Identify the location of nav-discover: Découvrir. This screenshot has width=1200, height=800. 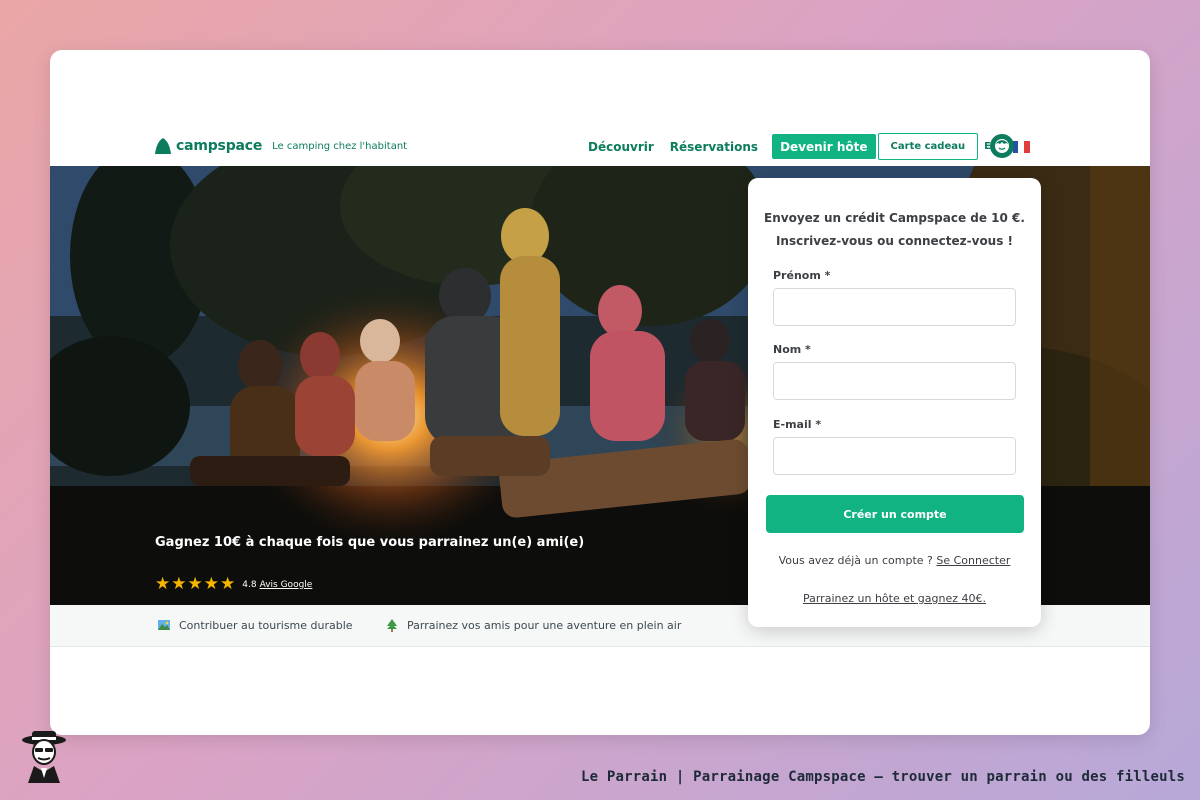
(621, 147).